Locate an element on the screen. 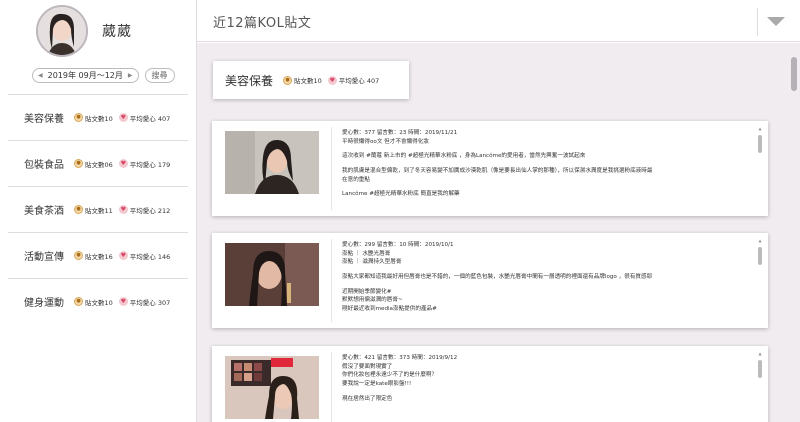  post-count: ● 貼文數11 is located at coordinates (93, 210).